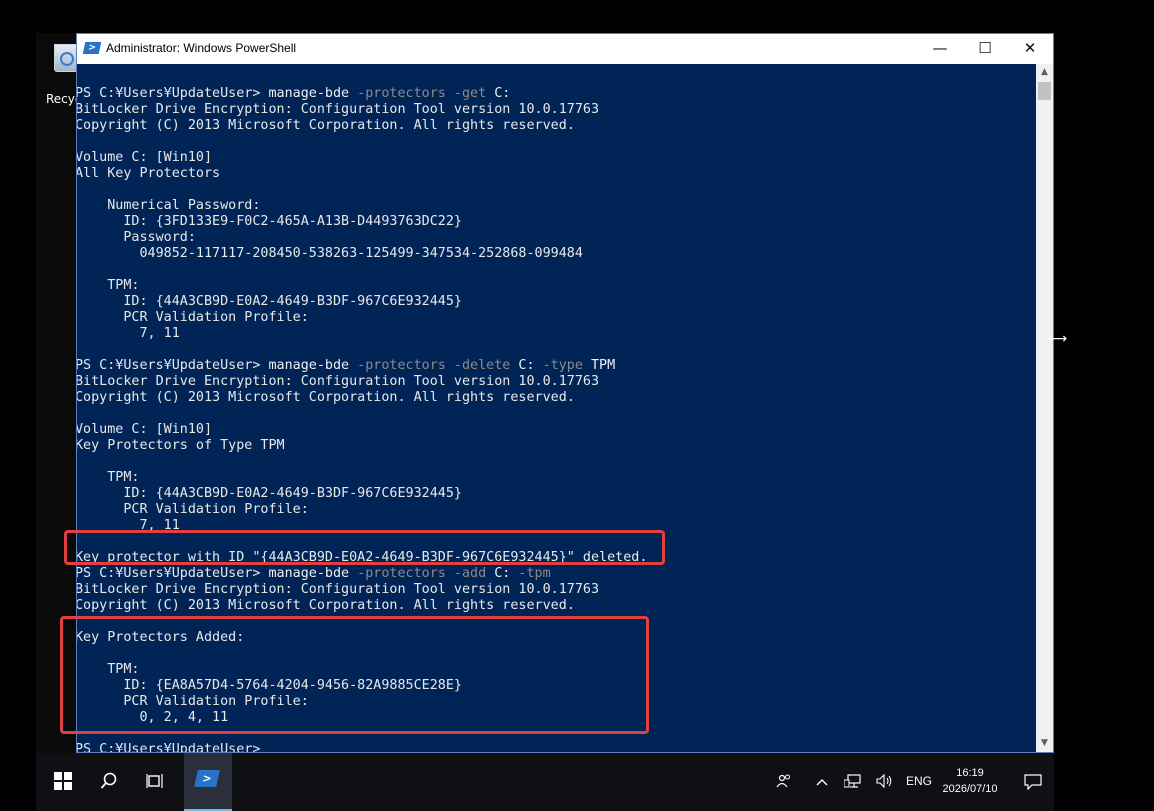 The height and width of the screenshot is (811, 1154). What do you see at coordinates (784, 782) in the screenshot?
I see `people-icon` at bounding box center [784, 782].